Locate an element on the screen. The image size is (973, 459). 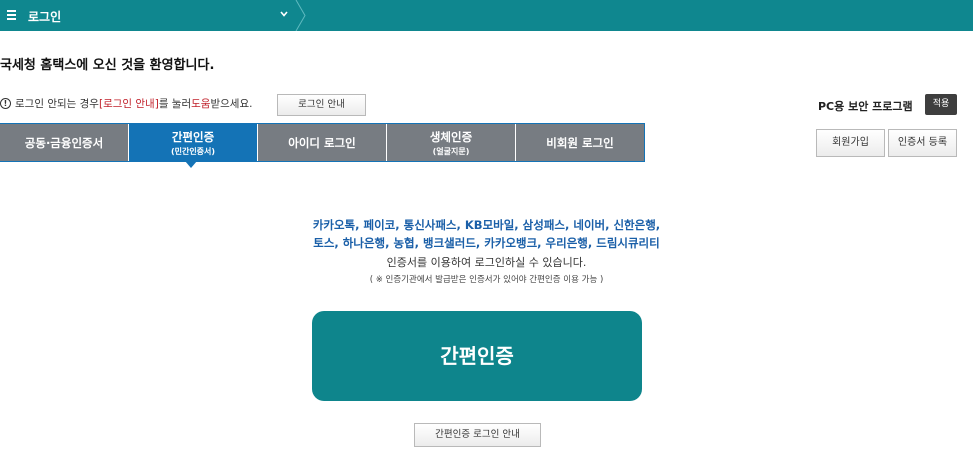
tab-sublabel: (민간인증서) is located at coordinates (193, 151).